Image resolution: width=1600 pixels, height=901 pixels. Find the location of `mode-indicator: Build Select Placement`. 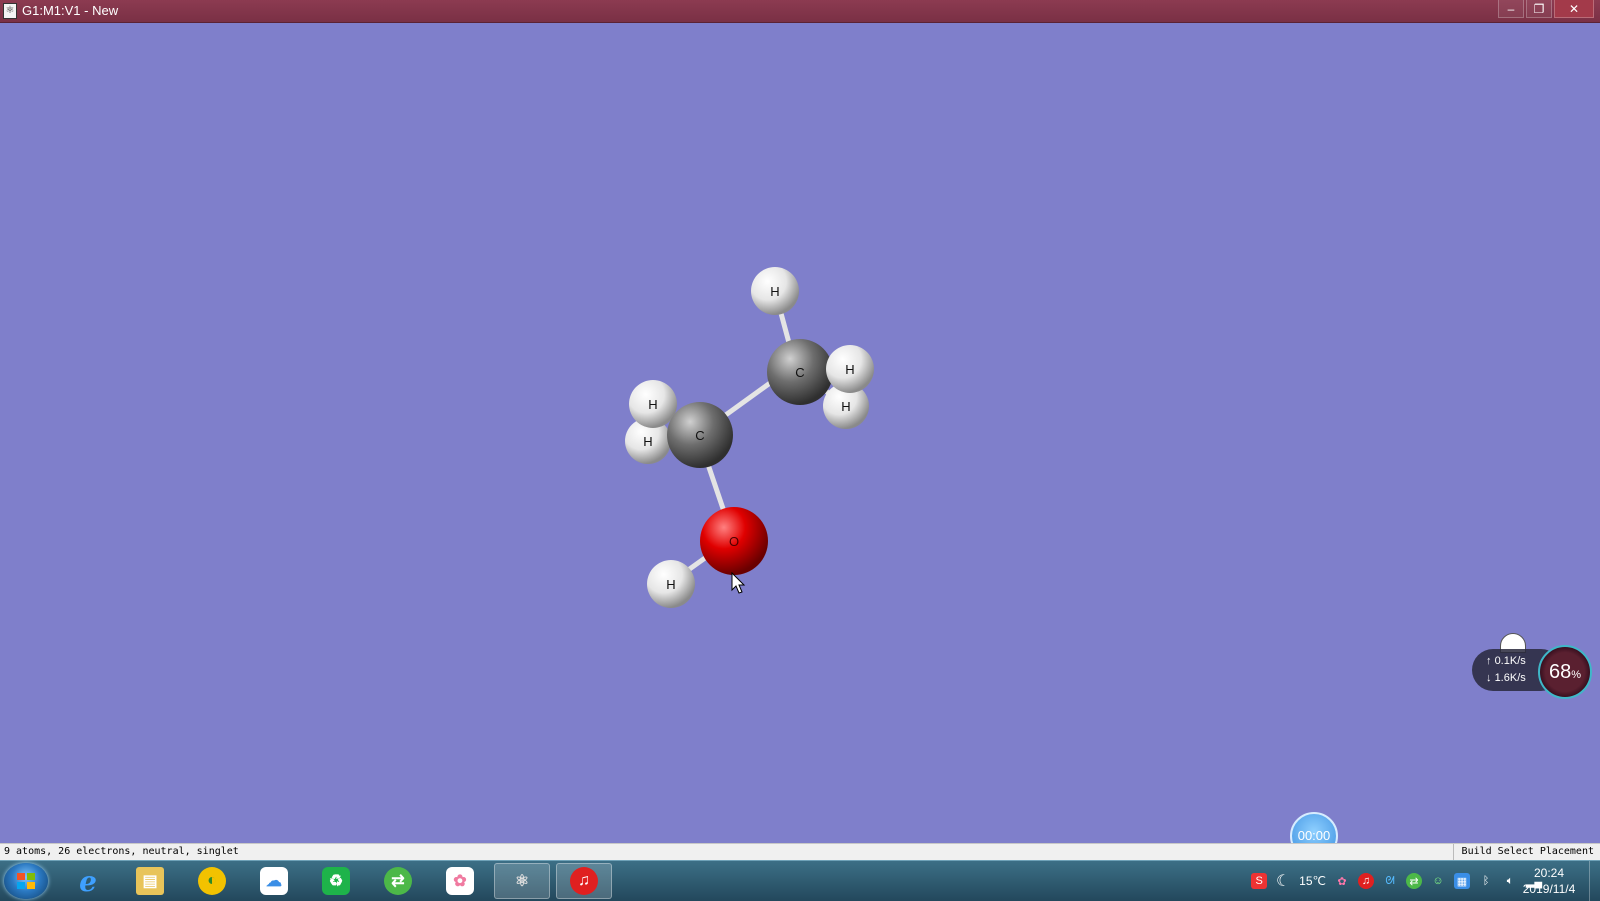

mode-indicator: Build Select Placement is located at coordinates (1523, 852).